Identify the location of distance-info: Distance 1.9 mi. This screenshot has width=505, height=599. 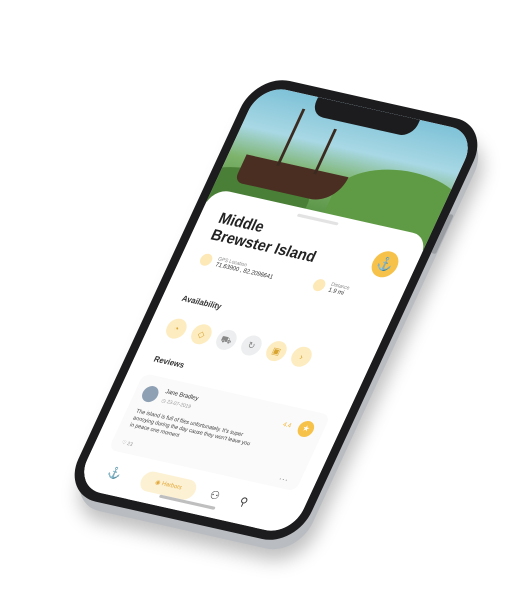
(330, 287).